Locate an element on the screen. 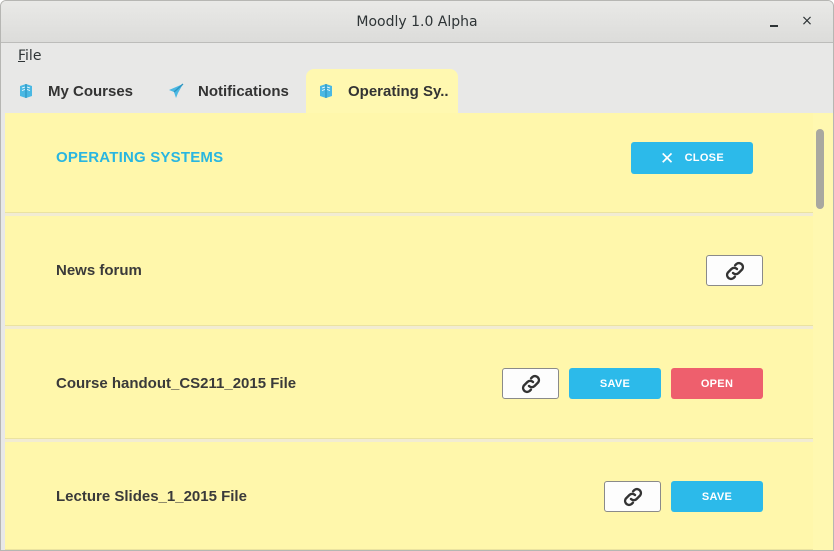 The image size is (834, 551). tab-label: Notifications is located at coordinates (243, 91).